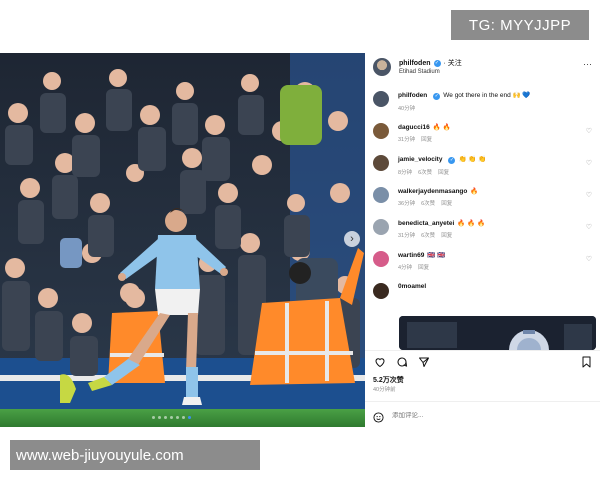 This screenshot has width=600, height=480. Describe the element at coordinates (379, 361) in the screenshot. I see `heart-icon` at that location.